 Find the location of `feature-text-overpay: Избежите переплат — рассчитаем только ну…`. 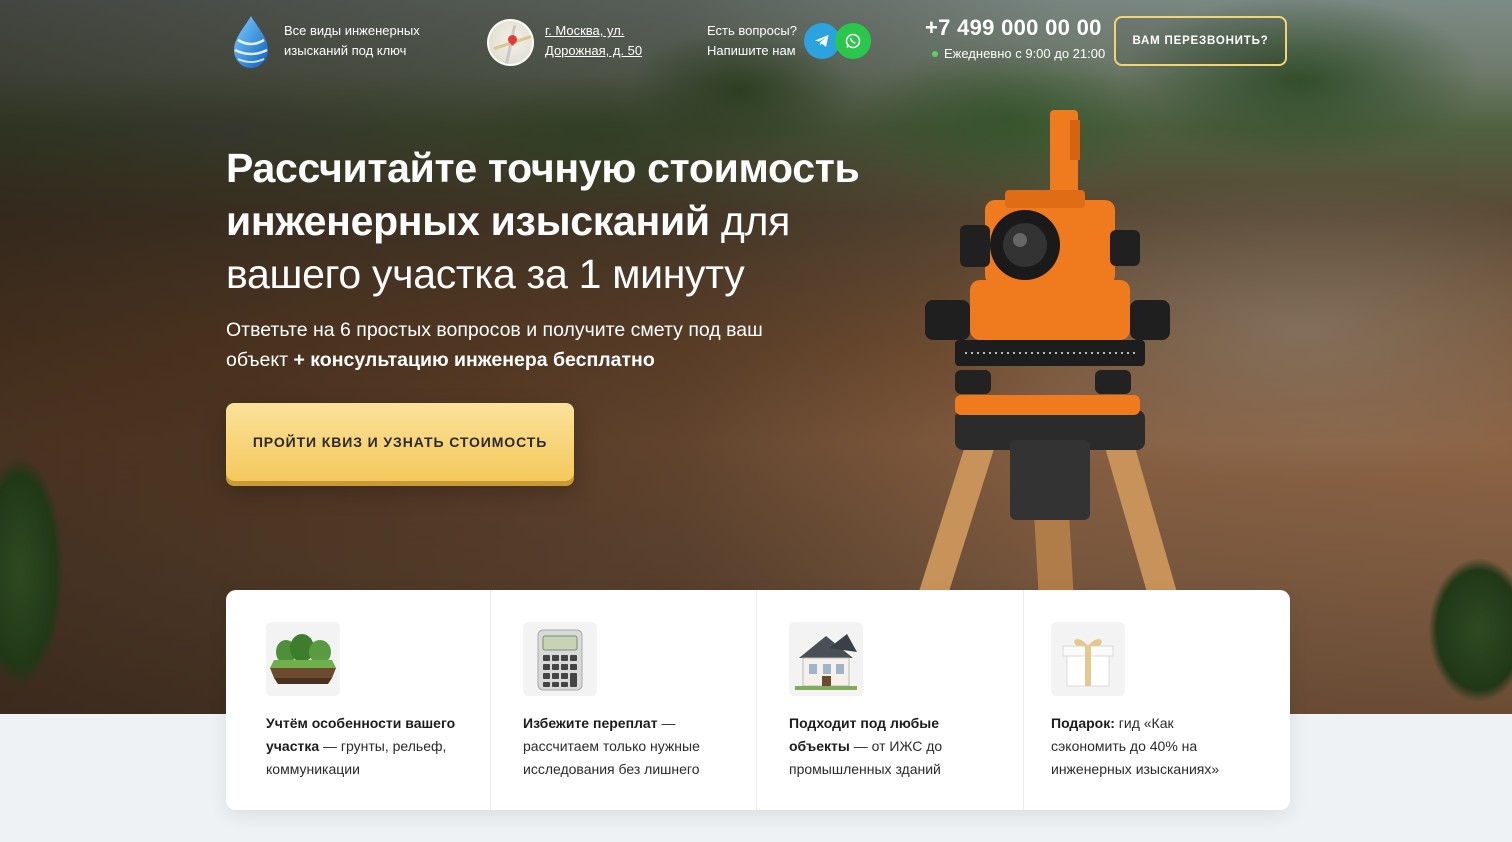

feature-text-overpay: Избежите переплат — рассчитаем только ну… is located at coordinates (628, 746).